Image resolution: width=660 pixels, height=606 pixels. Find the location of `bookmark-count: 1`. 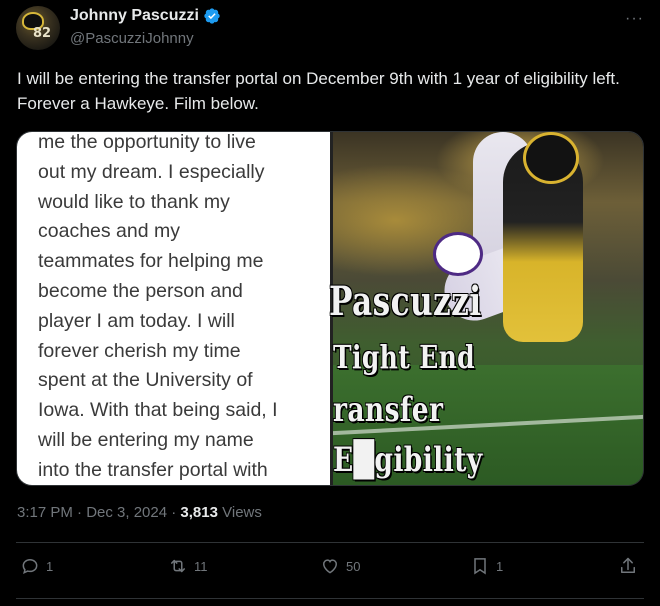

bookmark-count: 1 is located at coordinates (500, 566).